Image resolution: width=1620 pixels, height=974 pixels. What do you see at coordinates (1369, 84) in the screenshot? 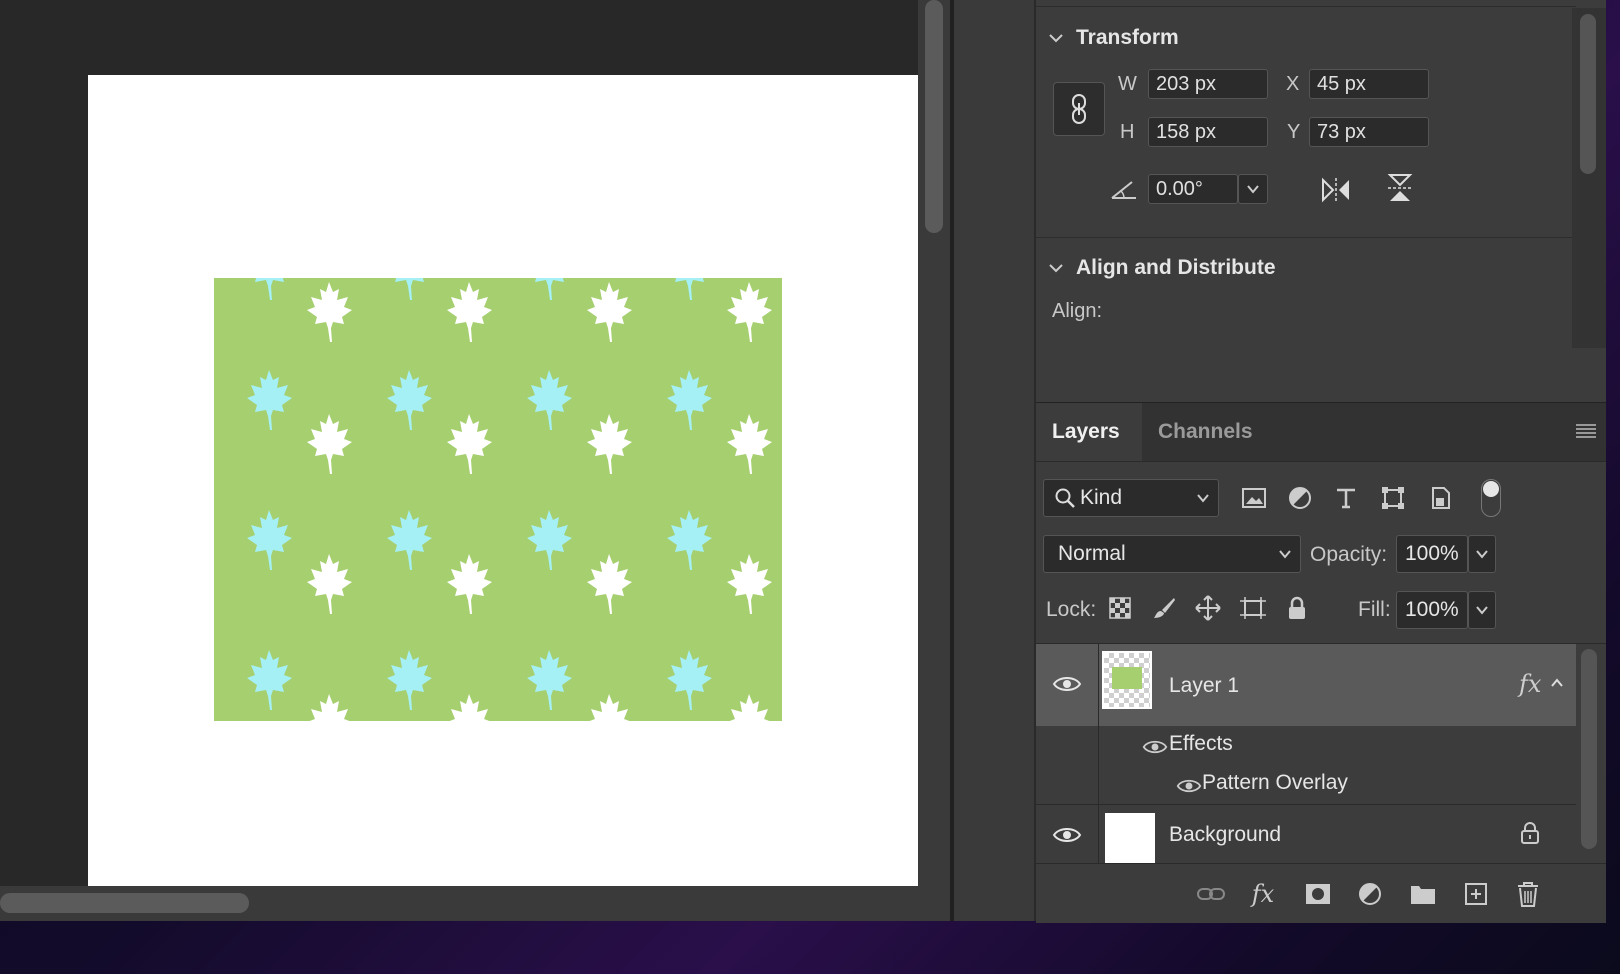
I see `x-field: 45 px` at bounding box center [1369, 84].